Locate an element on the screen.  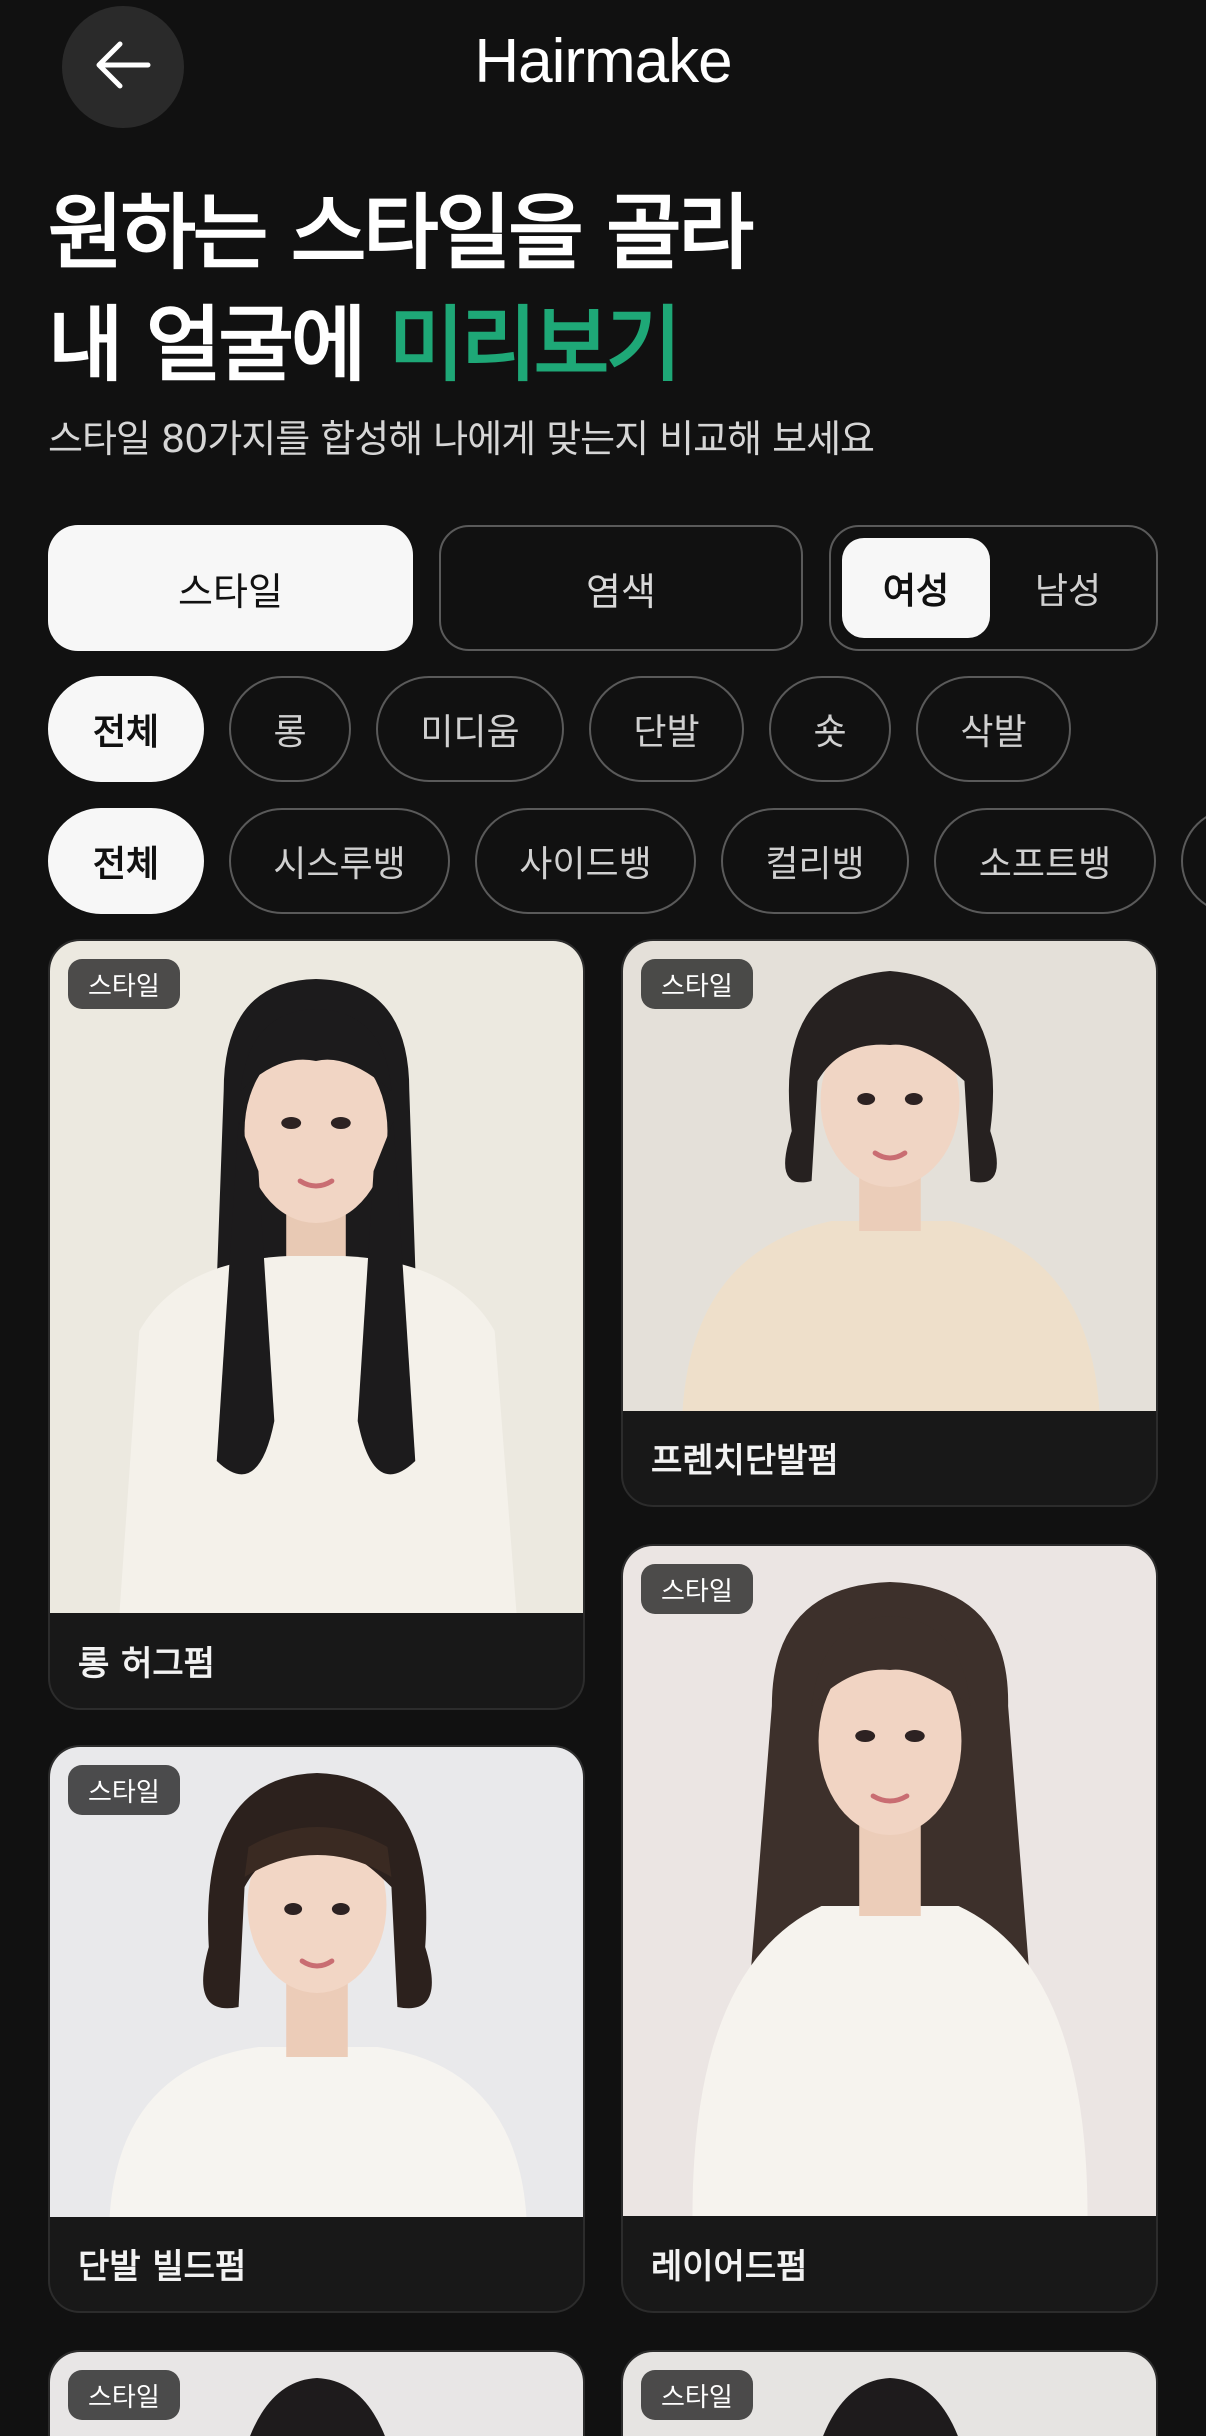
style-name: 단발 빌드펌 is located at coordinates (162, 2266).